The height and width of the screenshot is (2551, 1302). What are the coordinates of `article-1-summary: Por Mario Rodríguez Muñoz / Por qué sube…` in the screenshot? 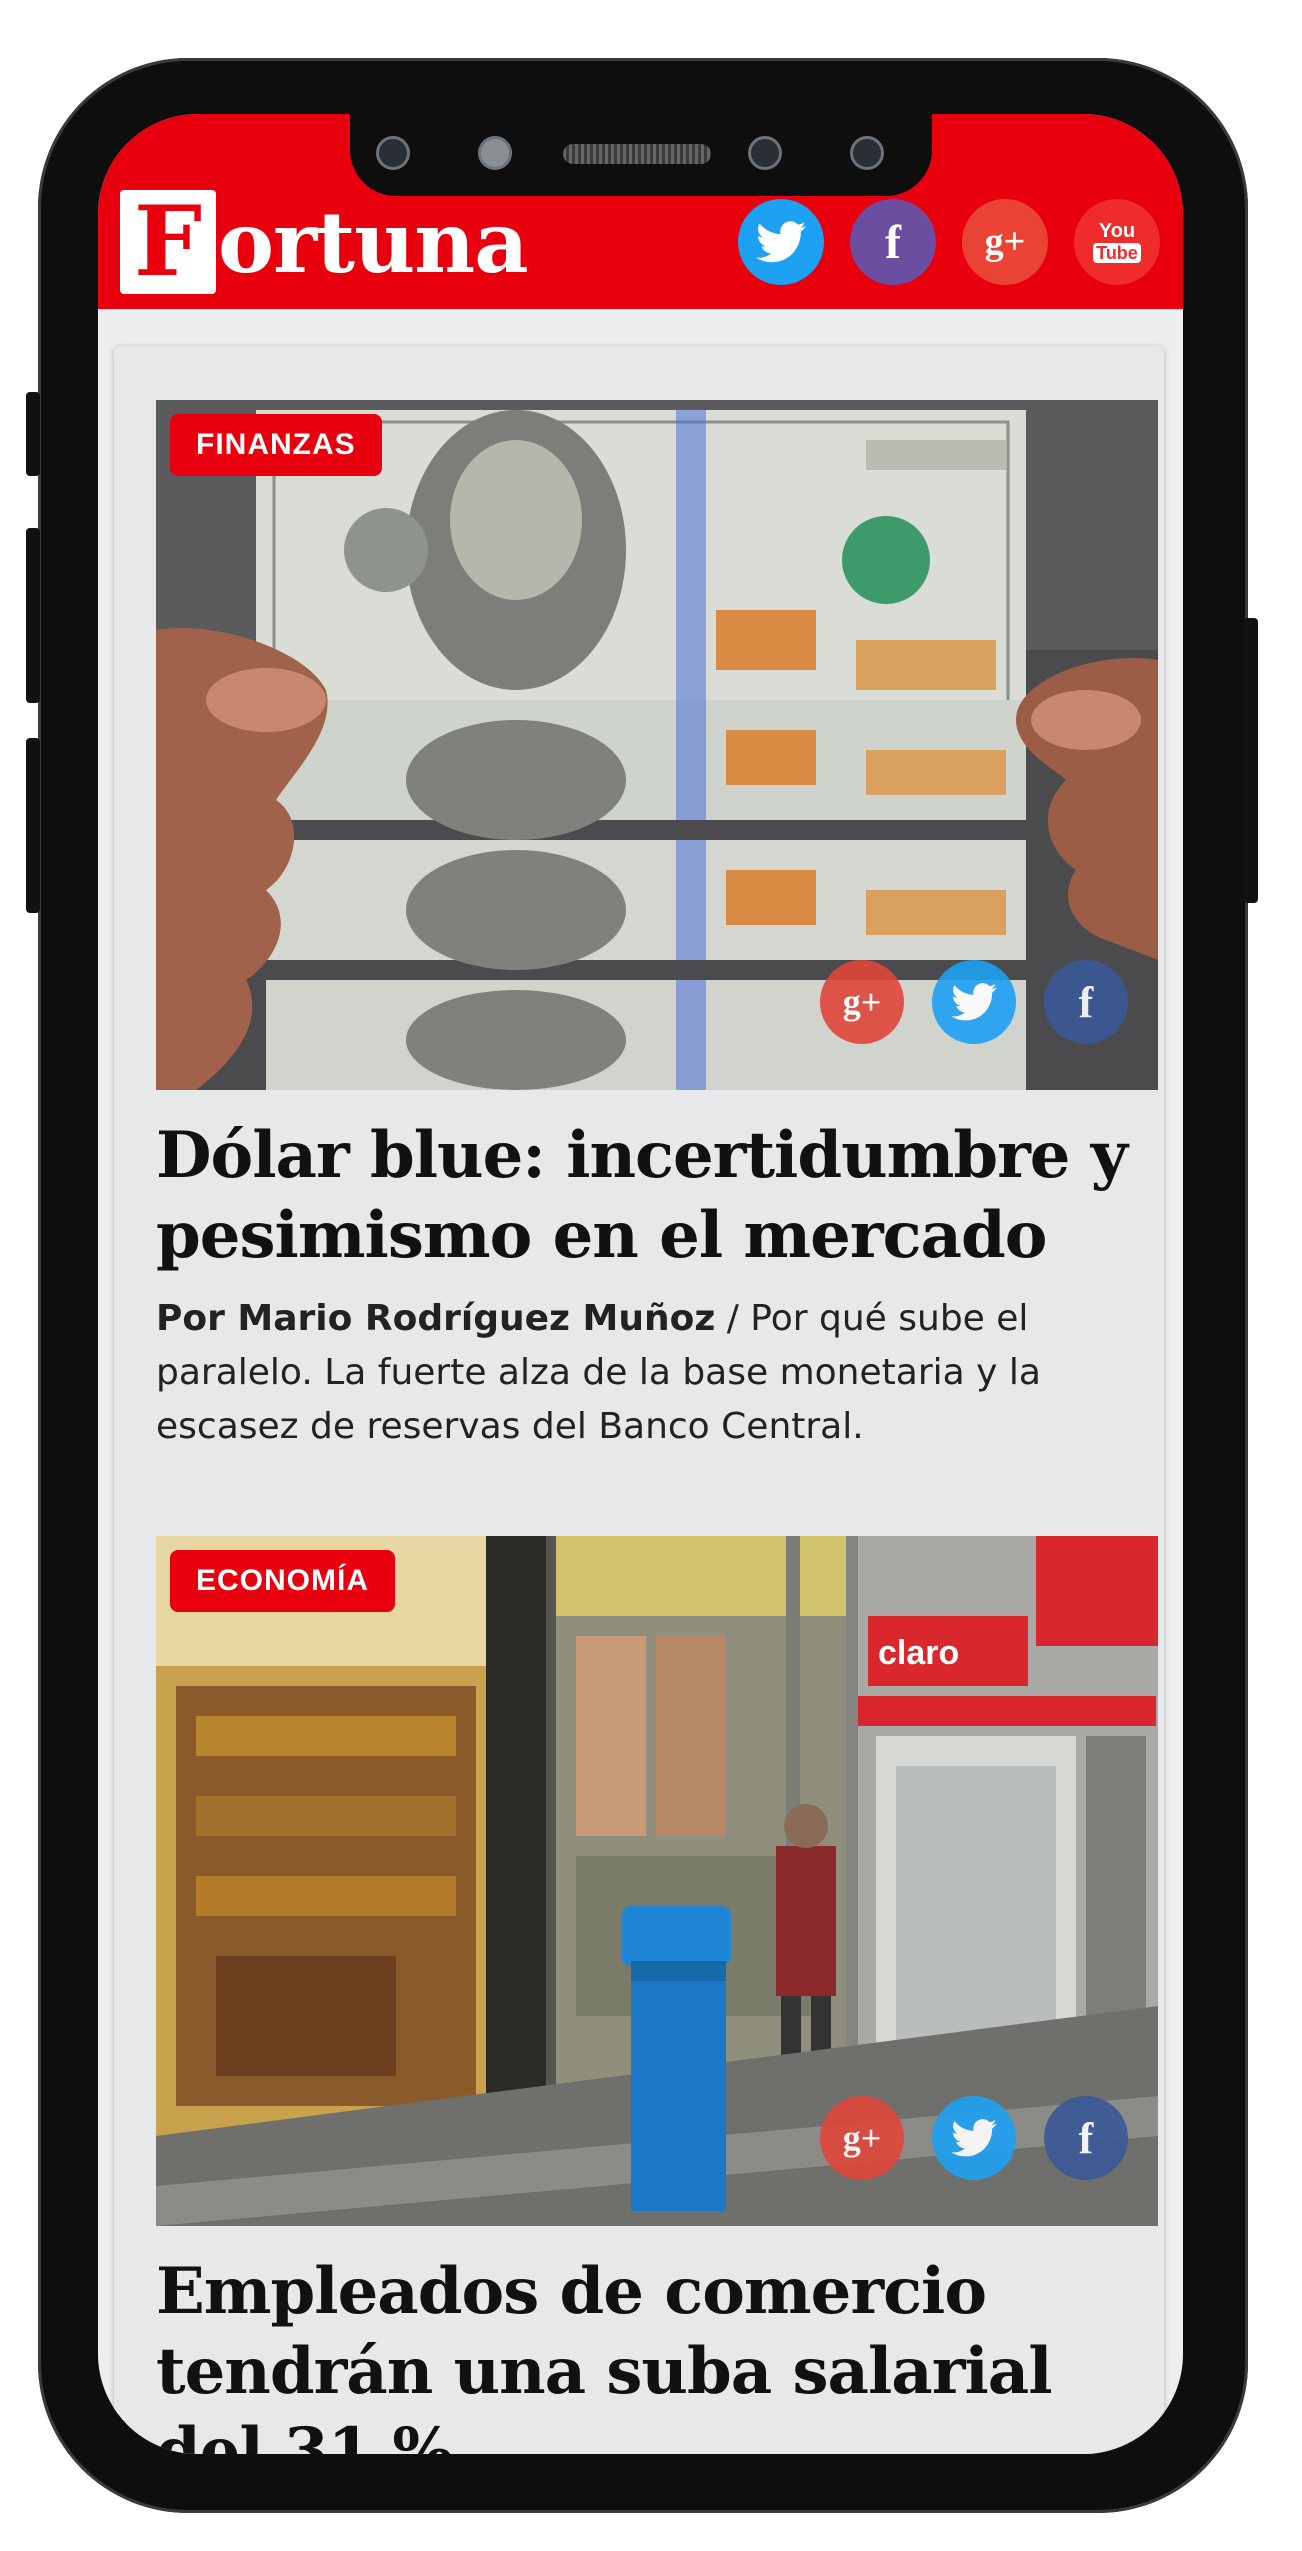 It's located at (651, 1373).